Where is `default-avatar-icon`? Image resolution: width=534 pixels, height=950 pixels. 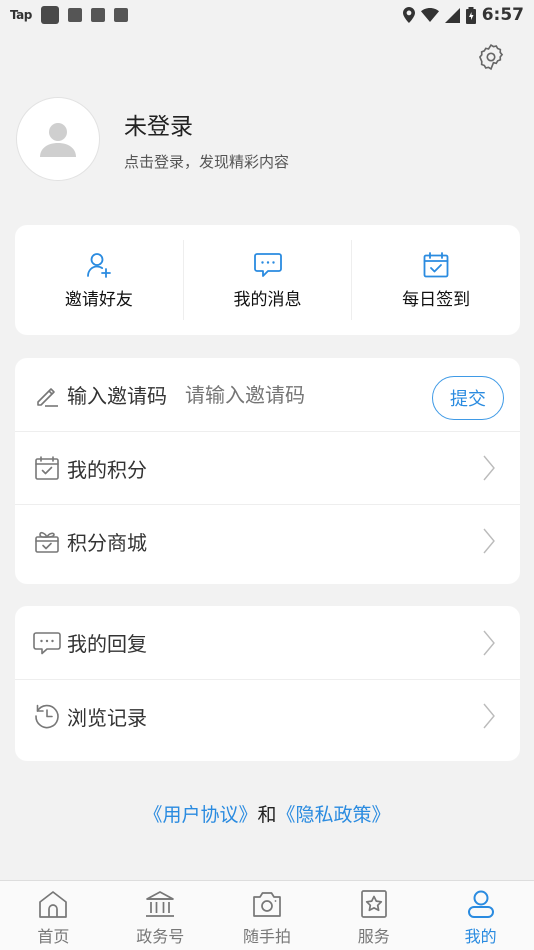 default-avatar-icon is located at coordinates (58, 140).